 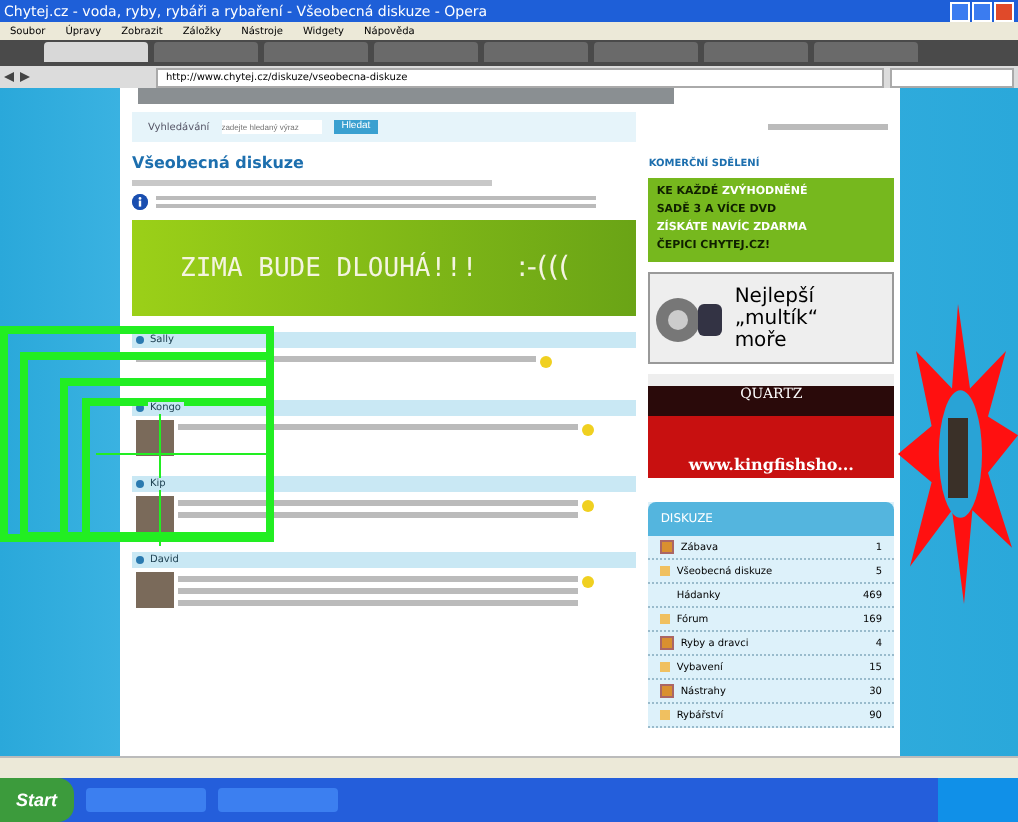 What do you see at coordinates (140, 202) in the screenshot?
I see `info-icon` at bounding box center [140, 202].